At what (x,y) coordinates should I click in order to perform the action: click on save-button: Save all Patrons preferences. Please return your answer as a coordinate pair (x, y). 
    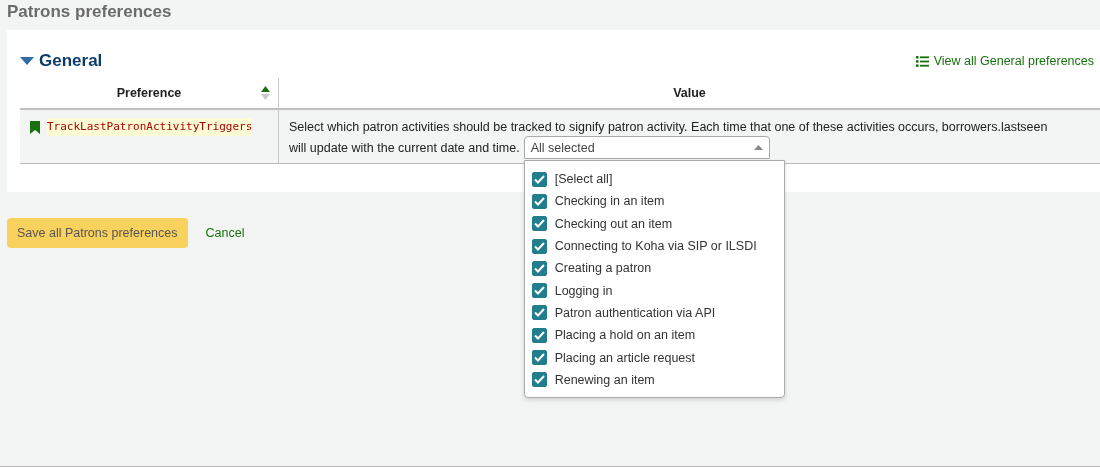
    Looking at the image, I should click on (97, 233).